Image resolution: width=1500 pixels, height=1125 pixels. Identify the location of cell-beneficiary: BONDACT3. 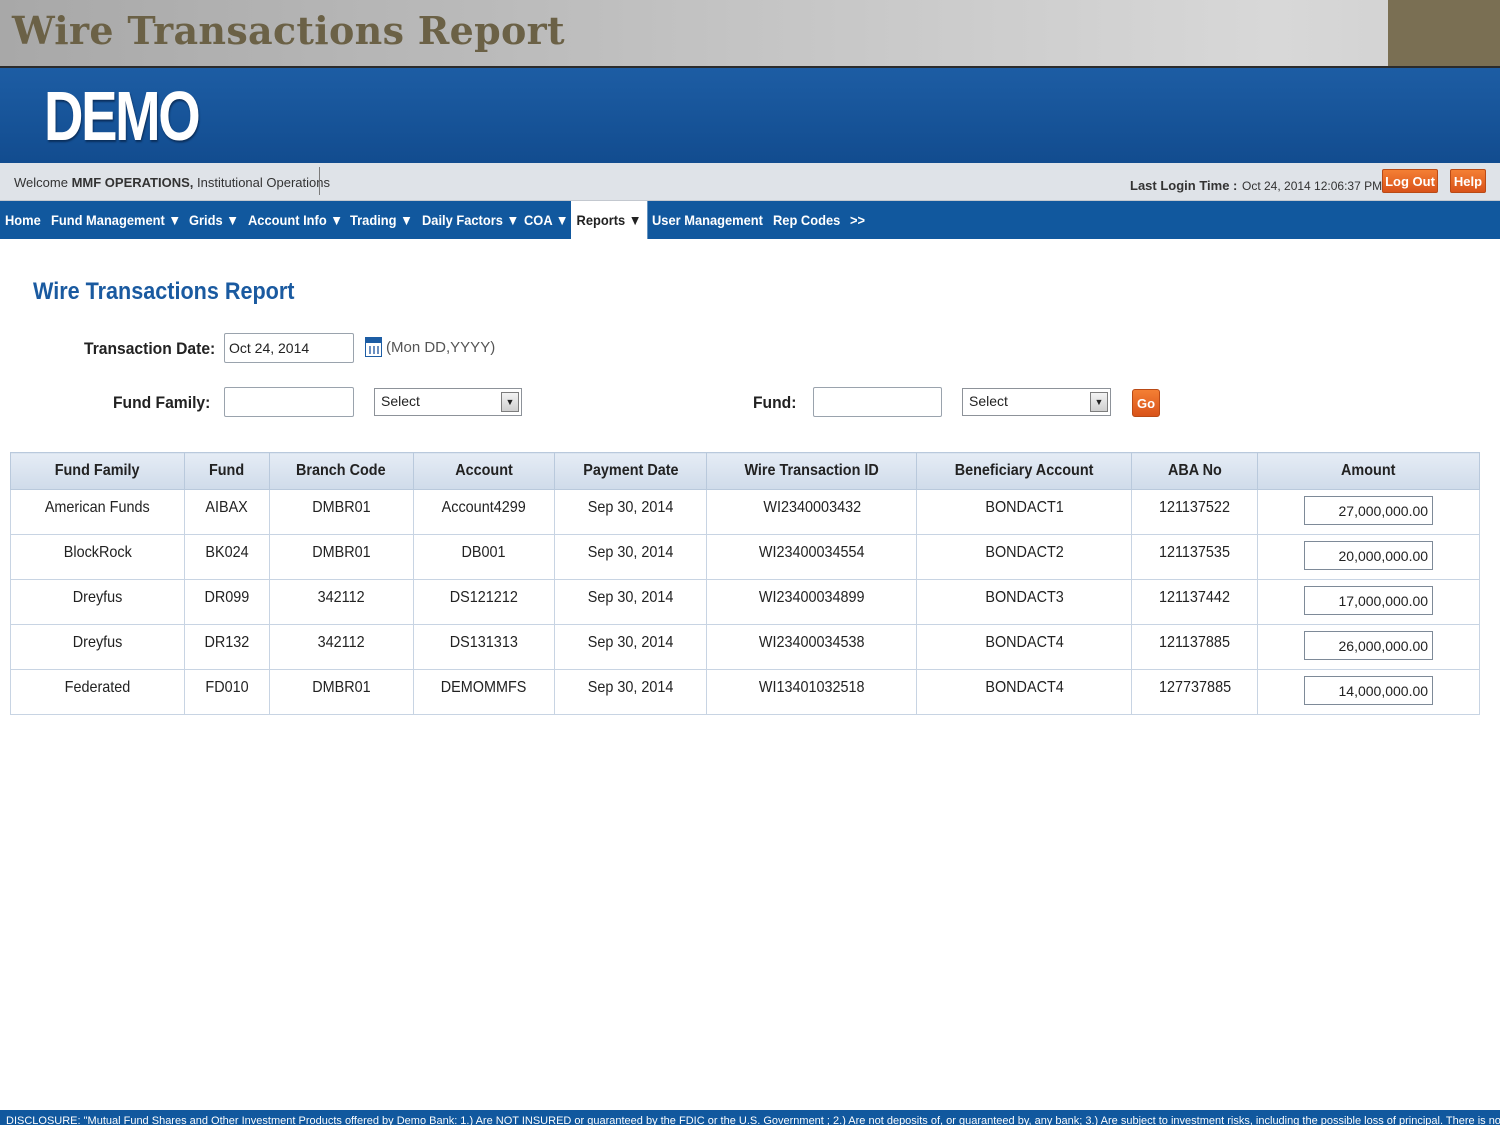
(1024, 602).